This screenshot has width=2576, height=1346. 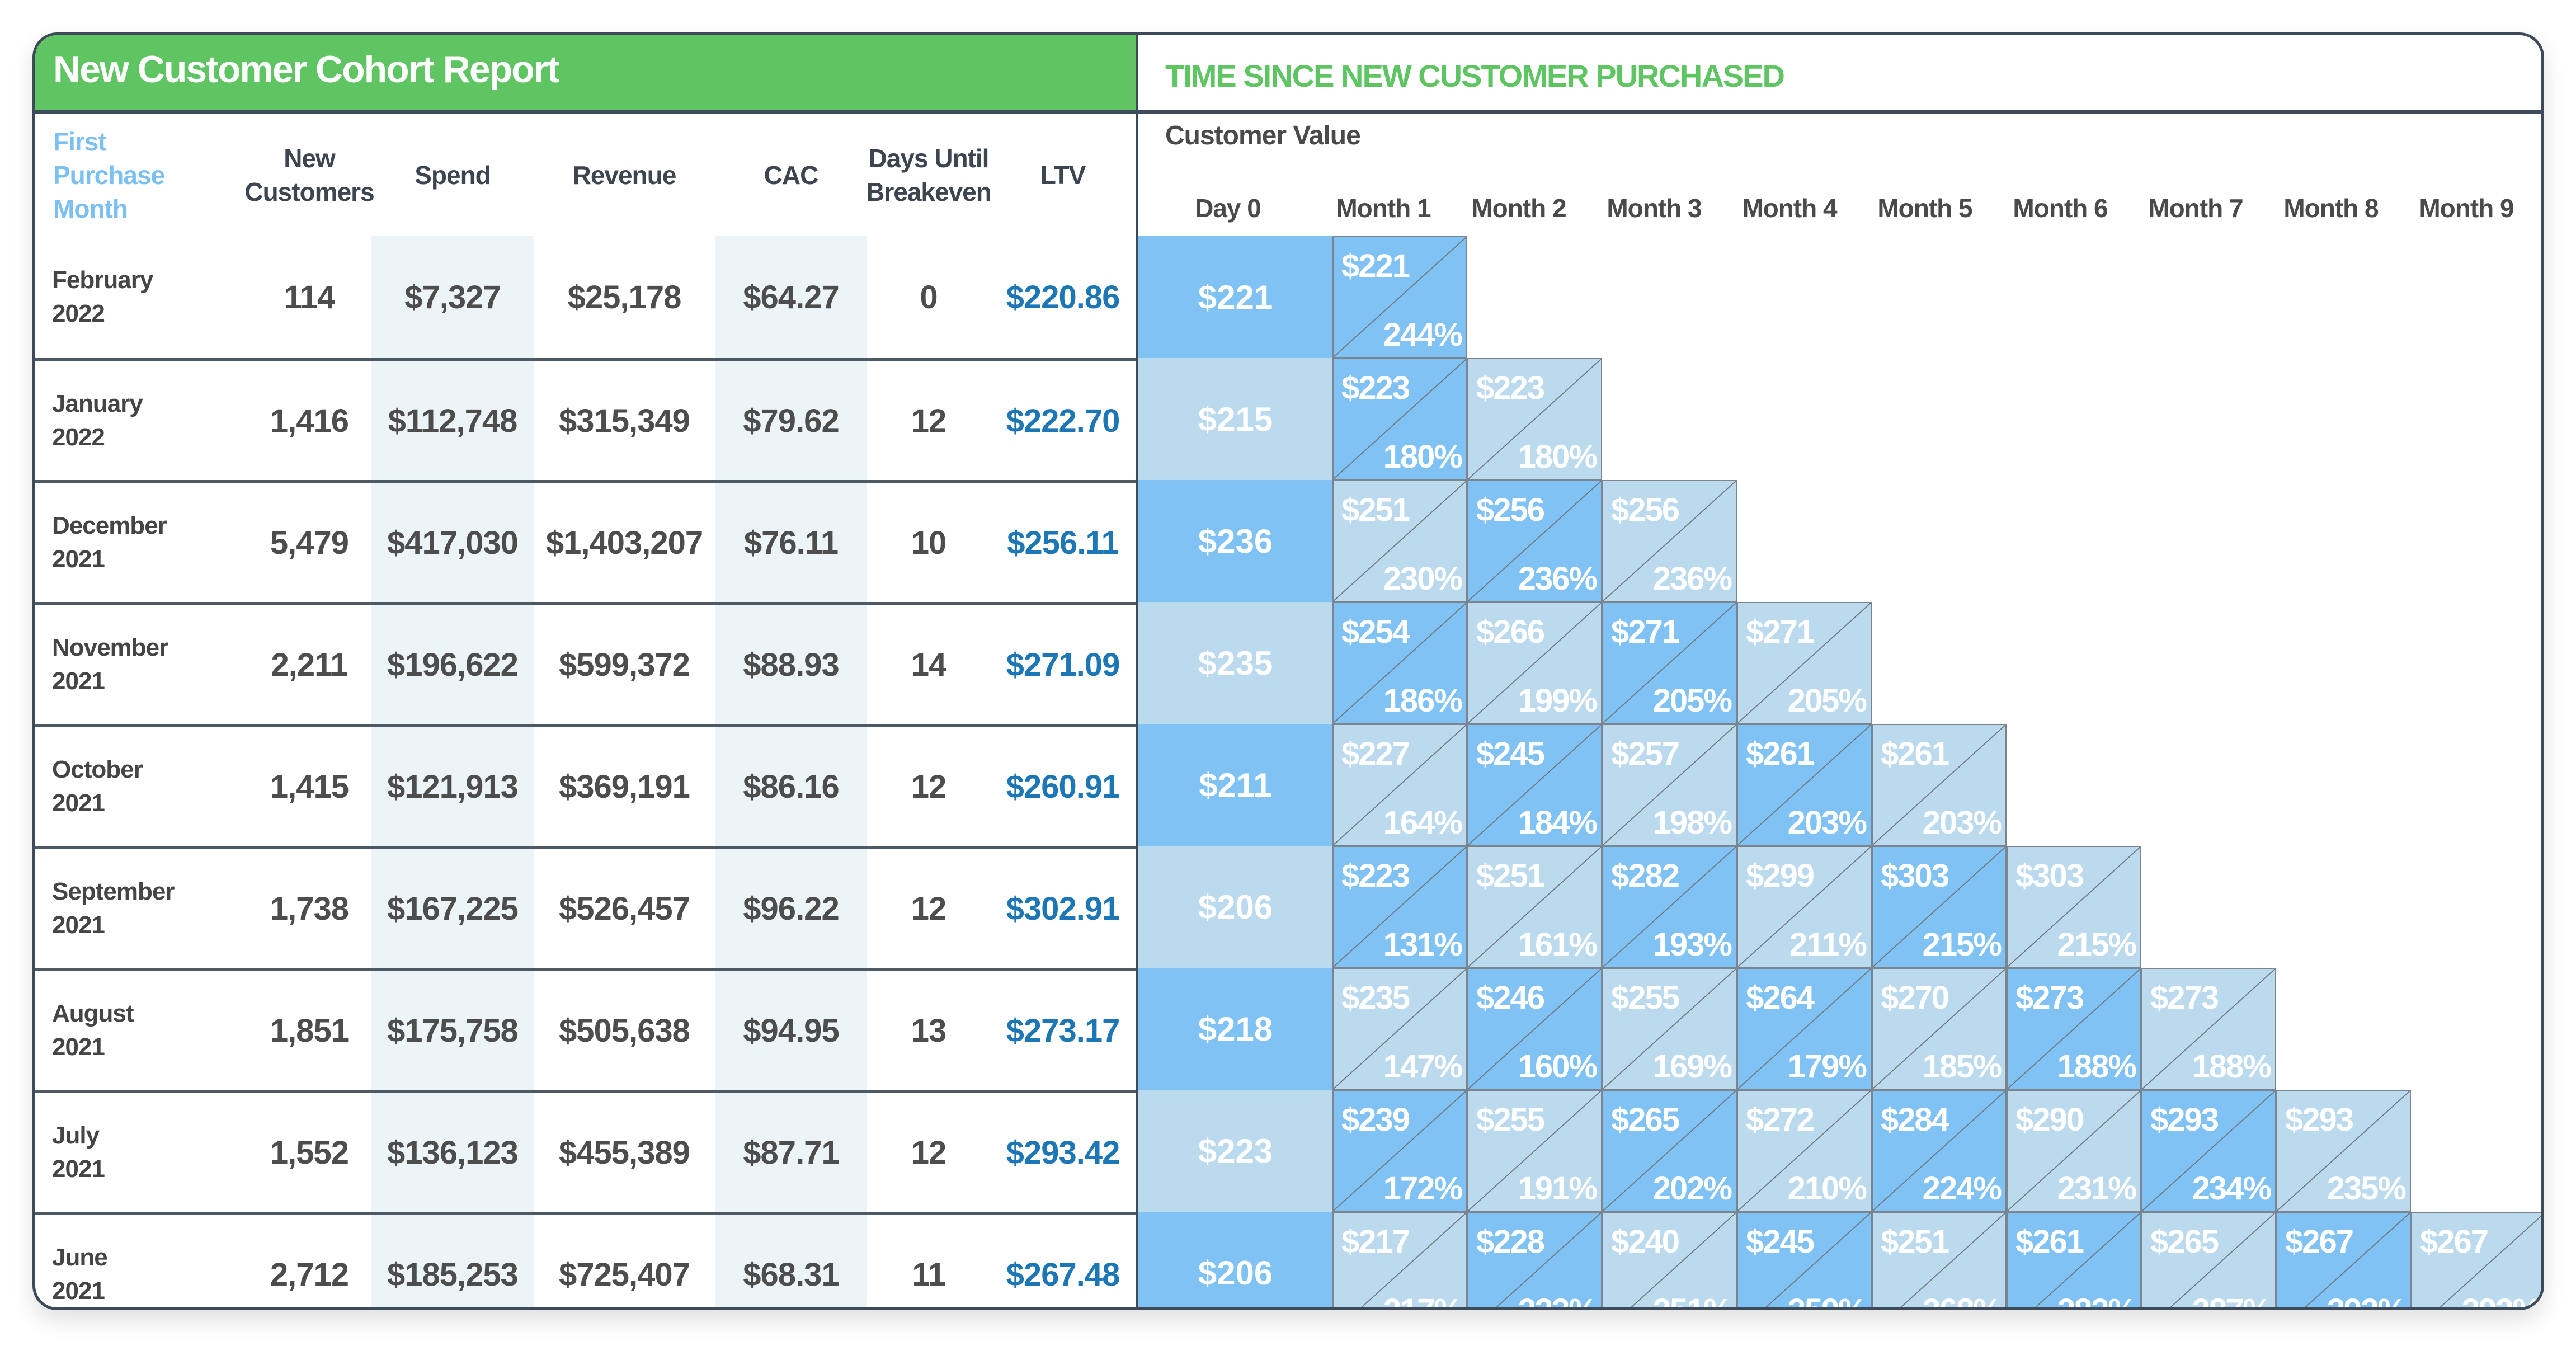 I want to click on return-percentage: 224%, so click(x=1962, y=1188).